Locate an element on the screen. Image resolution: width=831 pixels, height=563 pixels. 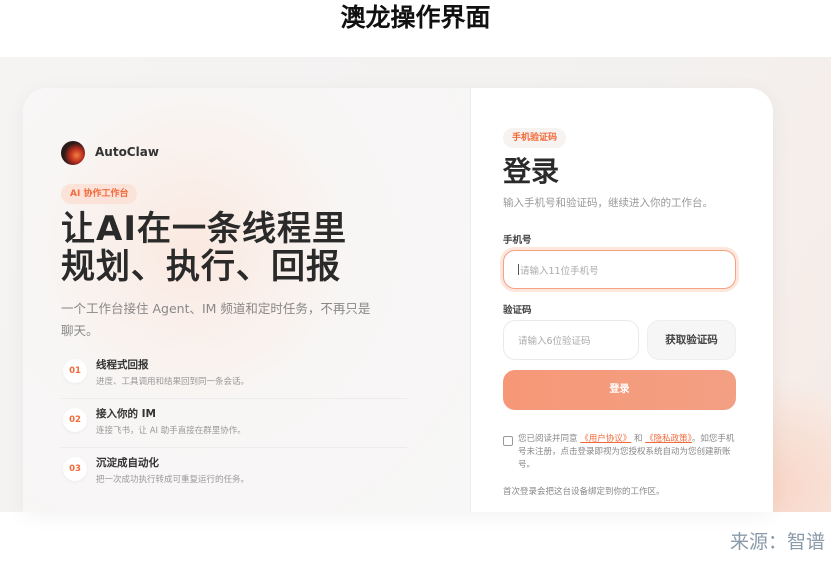
phone-input: 请输入11位手机号 is located at coordinates (619, 269).